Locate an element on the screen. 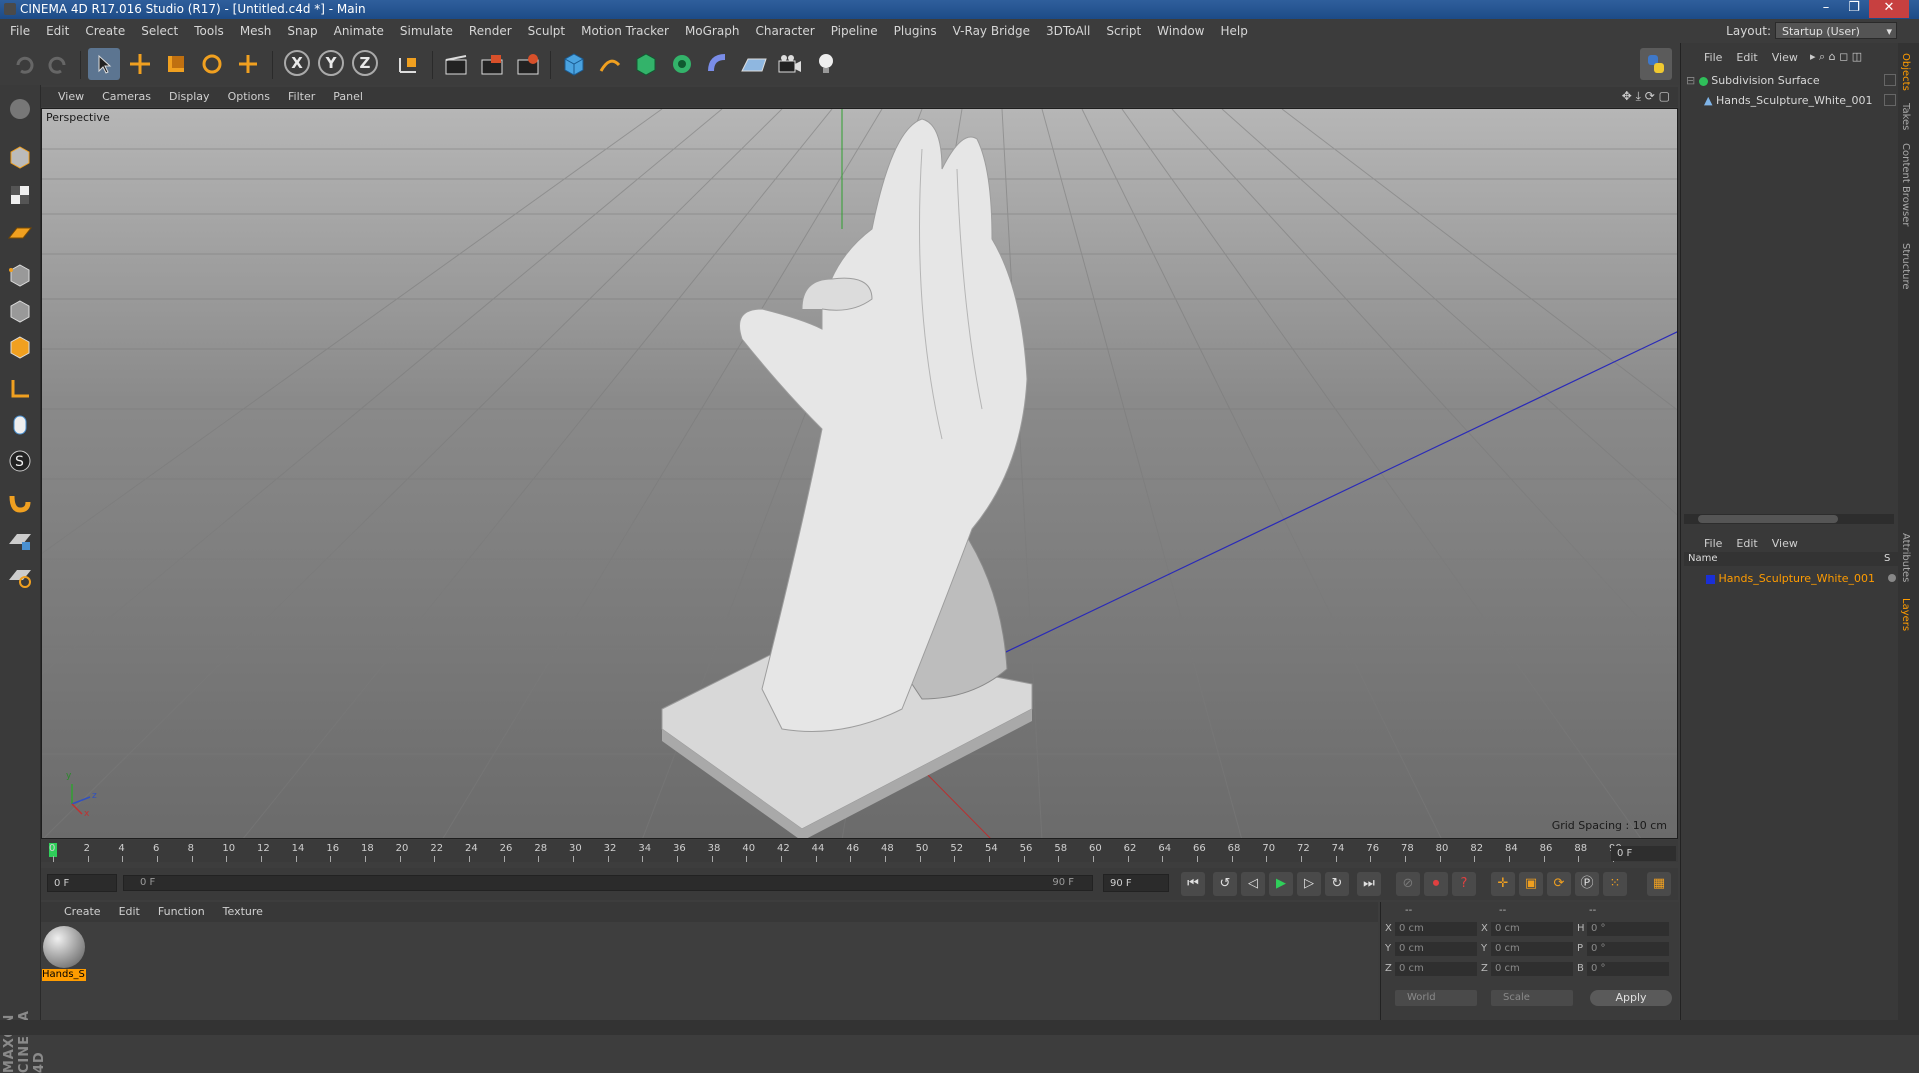 This screenshot has width=1919, height=1073. size-y-field: 0 cm is located at coordinates (1532, 949).